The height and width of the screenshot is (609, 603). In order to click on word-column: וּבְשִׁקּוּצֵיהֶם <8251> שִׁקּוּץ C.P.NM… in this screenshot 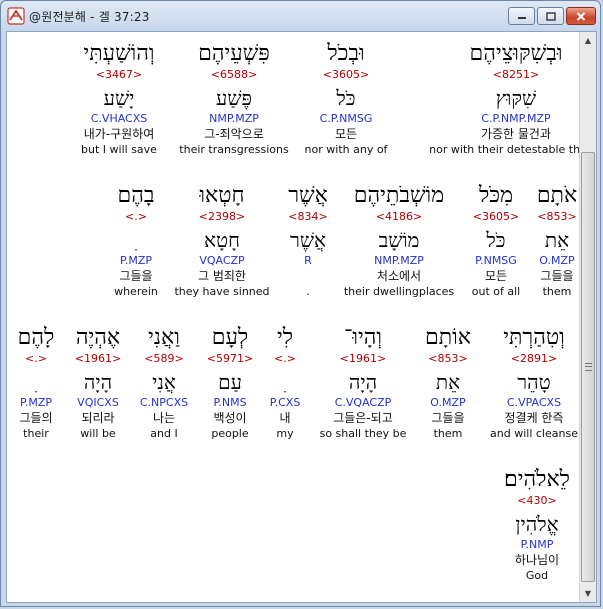, I will do `click(513, 98)`.